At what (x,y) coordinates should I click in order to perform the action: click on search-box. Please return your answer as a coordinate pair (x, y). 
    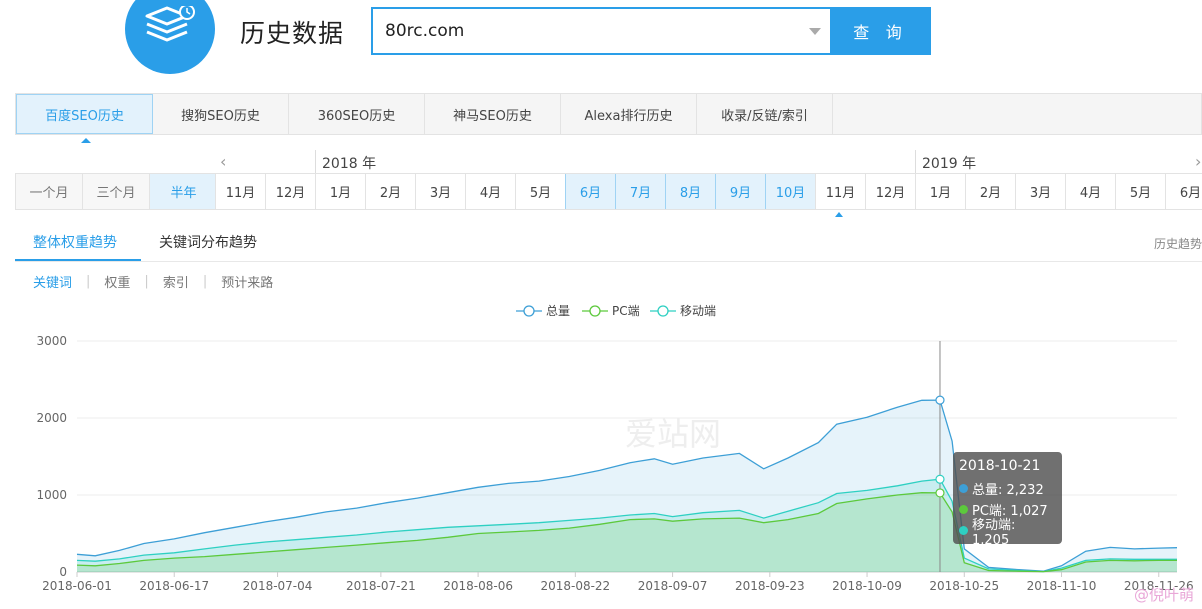
    Looking at the image, I should click on (601, 31).